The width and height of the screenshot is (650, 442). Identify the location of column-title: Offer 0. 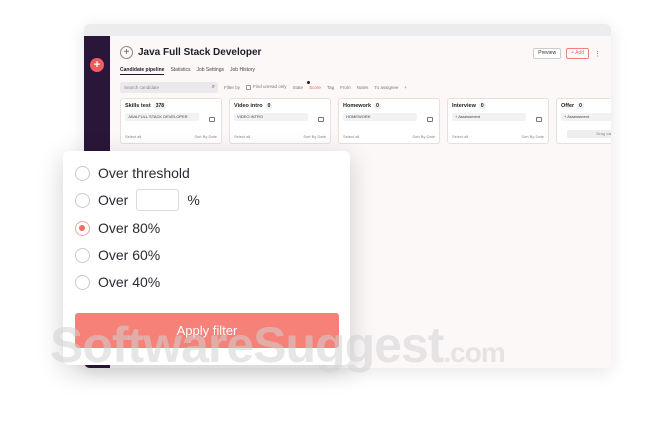
(572, 106).